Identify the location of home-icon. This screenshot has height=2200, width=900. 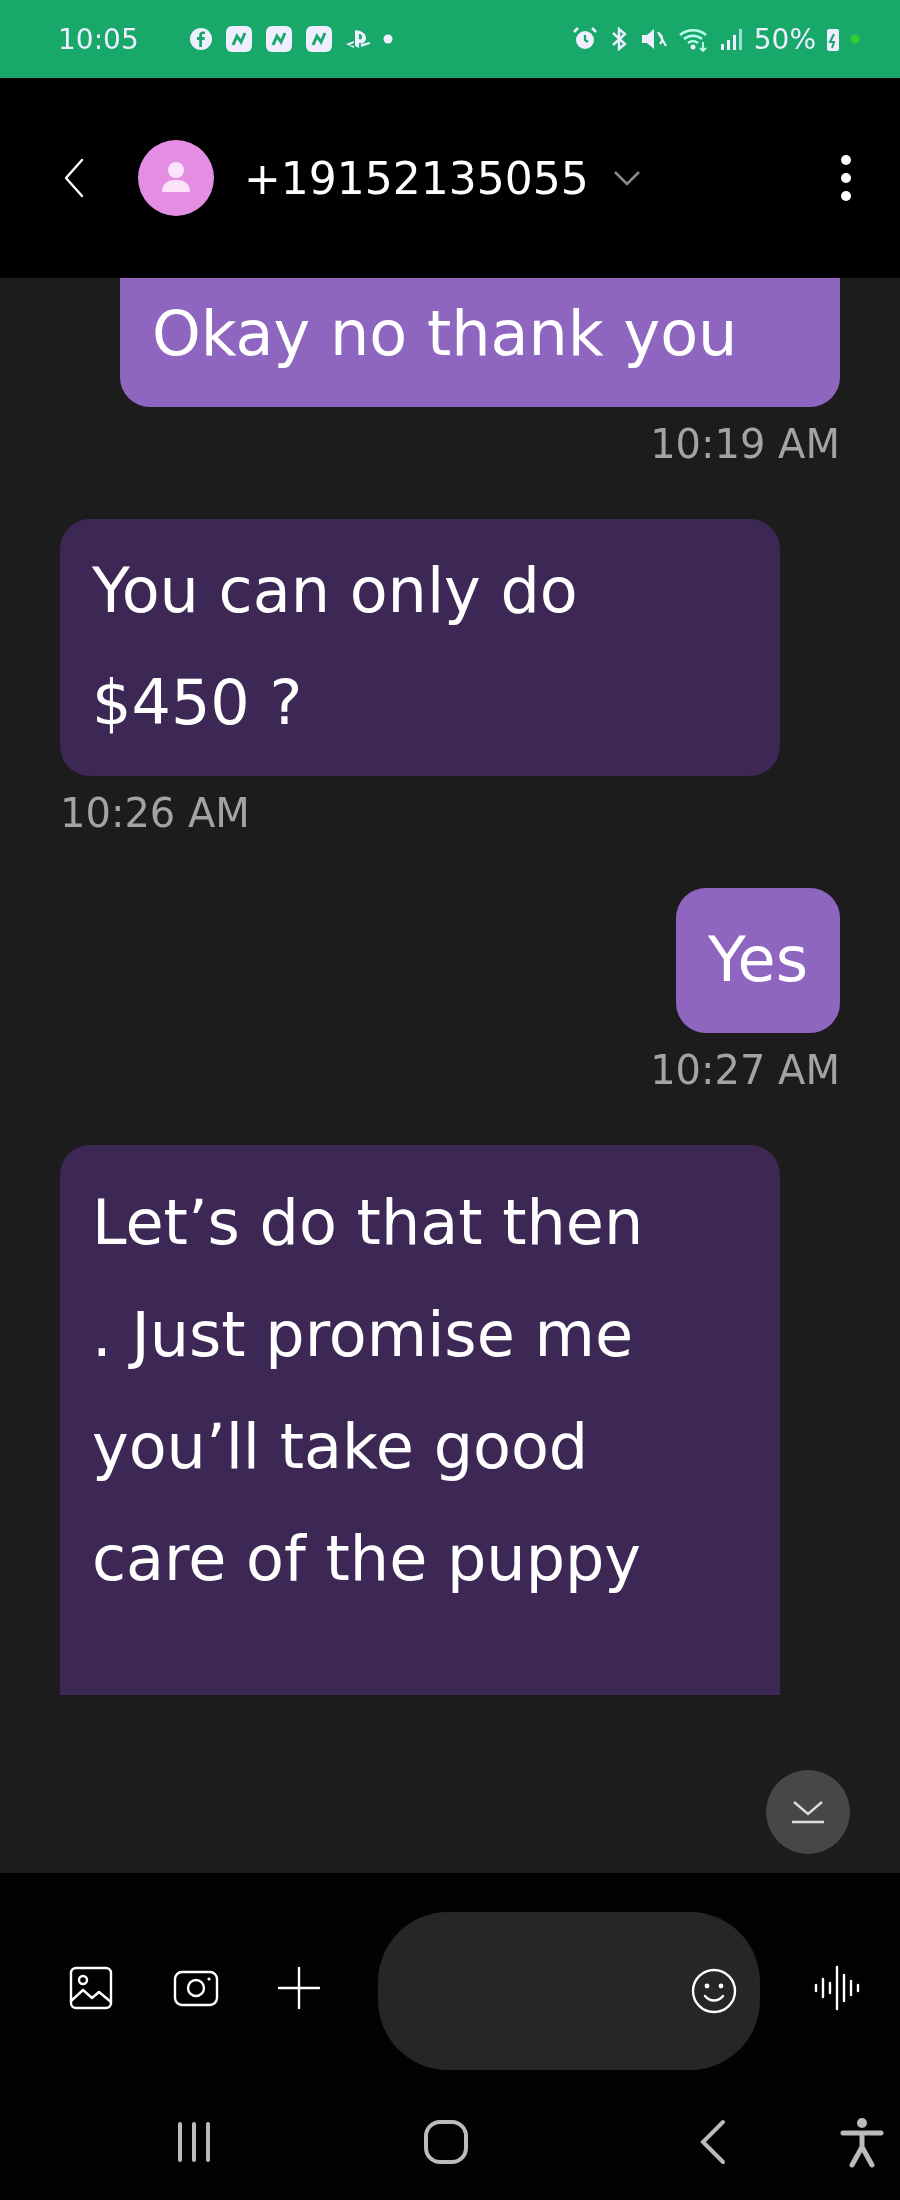
(446, 2141).